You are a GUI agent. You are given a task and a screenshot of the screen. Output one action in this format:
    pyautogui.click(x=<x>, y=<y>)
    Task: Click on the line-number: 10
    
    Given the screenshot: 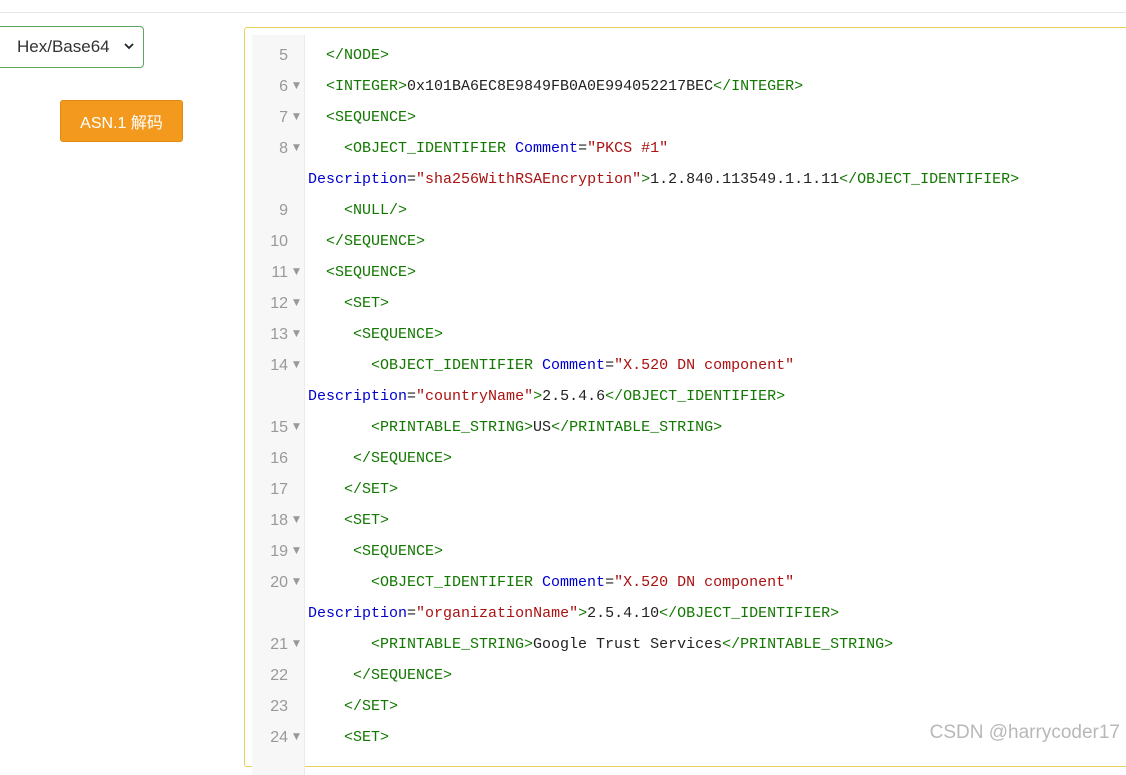 What is the action you would take?
    pyautogui.click(x=279, y=241)
    